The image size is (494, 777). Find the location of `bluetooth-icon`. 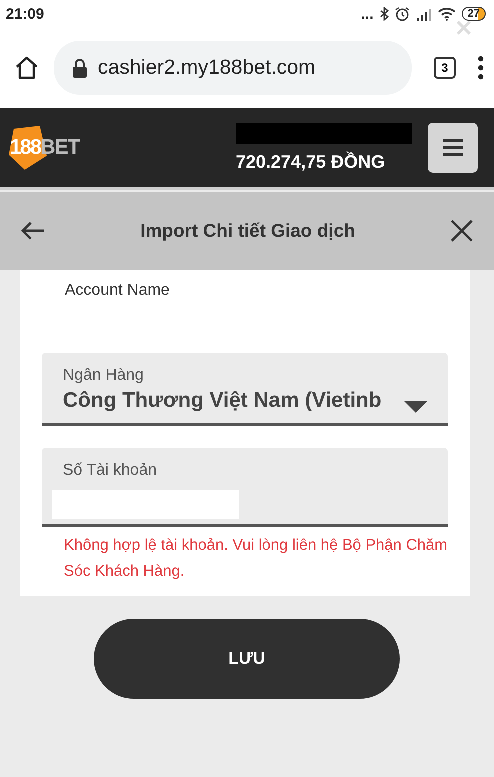

bluetooth-icon is located at coordinates (384, 14).